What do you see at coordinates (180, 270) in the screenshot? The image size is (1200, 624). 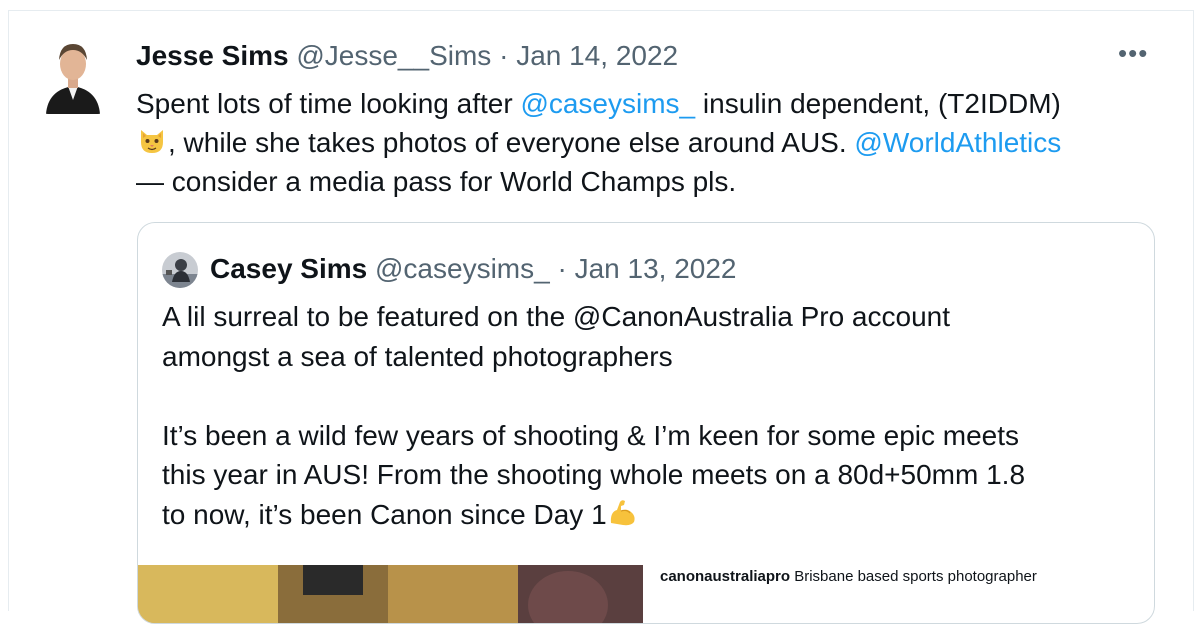 I see `quoted-avatar` at bounding box center [180, 270].